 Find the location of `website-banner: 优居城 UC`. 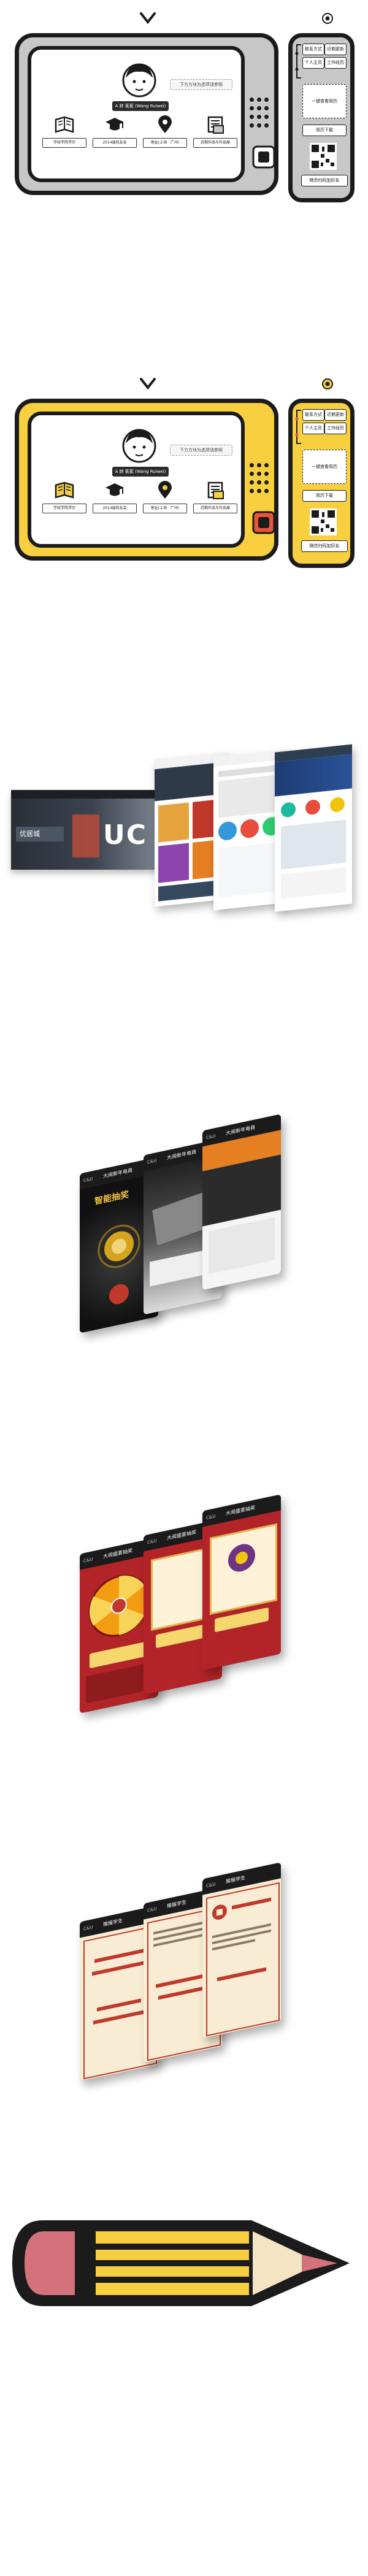

website-banner: 优居城 UC is located at coordinates (84, 830).